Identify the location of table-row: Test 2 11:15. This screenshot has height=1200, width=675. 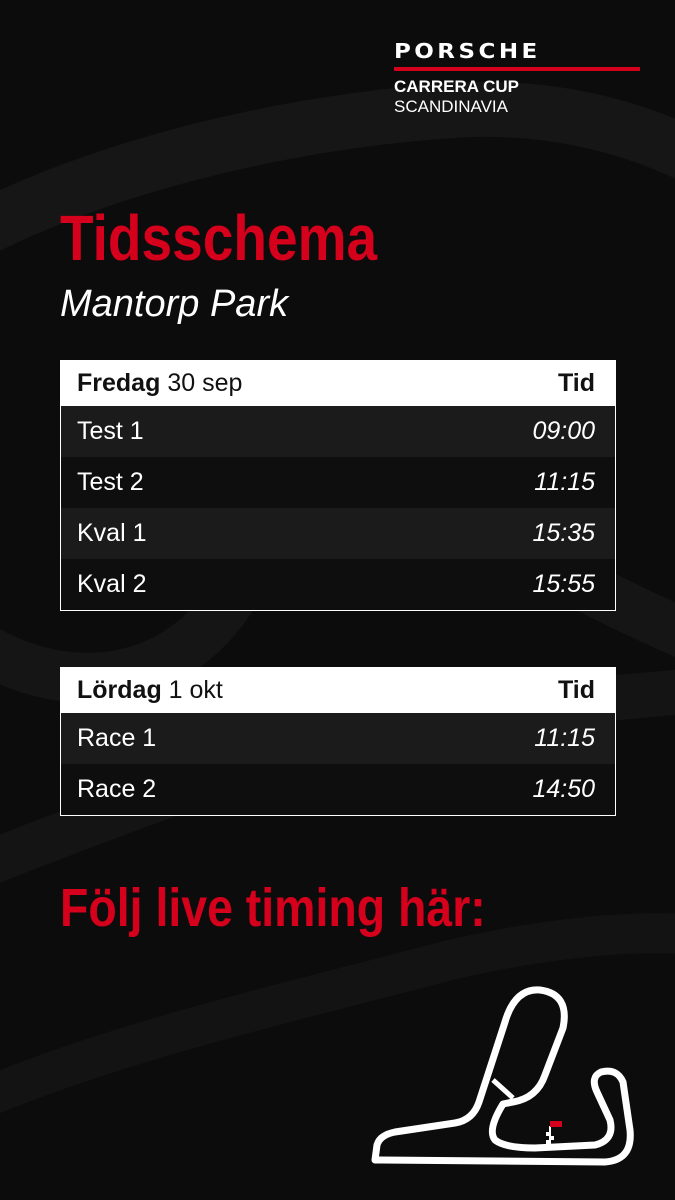
(338, 482).